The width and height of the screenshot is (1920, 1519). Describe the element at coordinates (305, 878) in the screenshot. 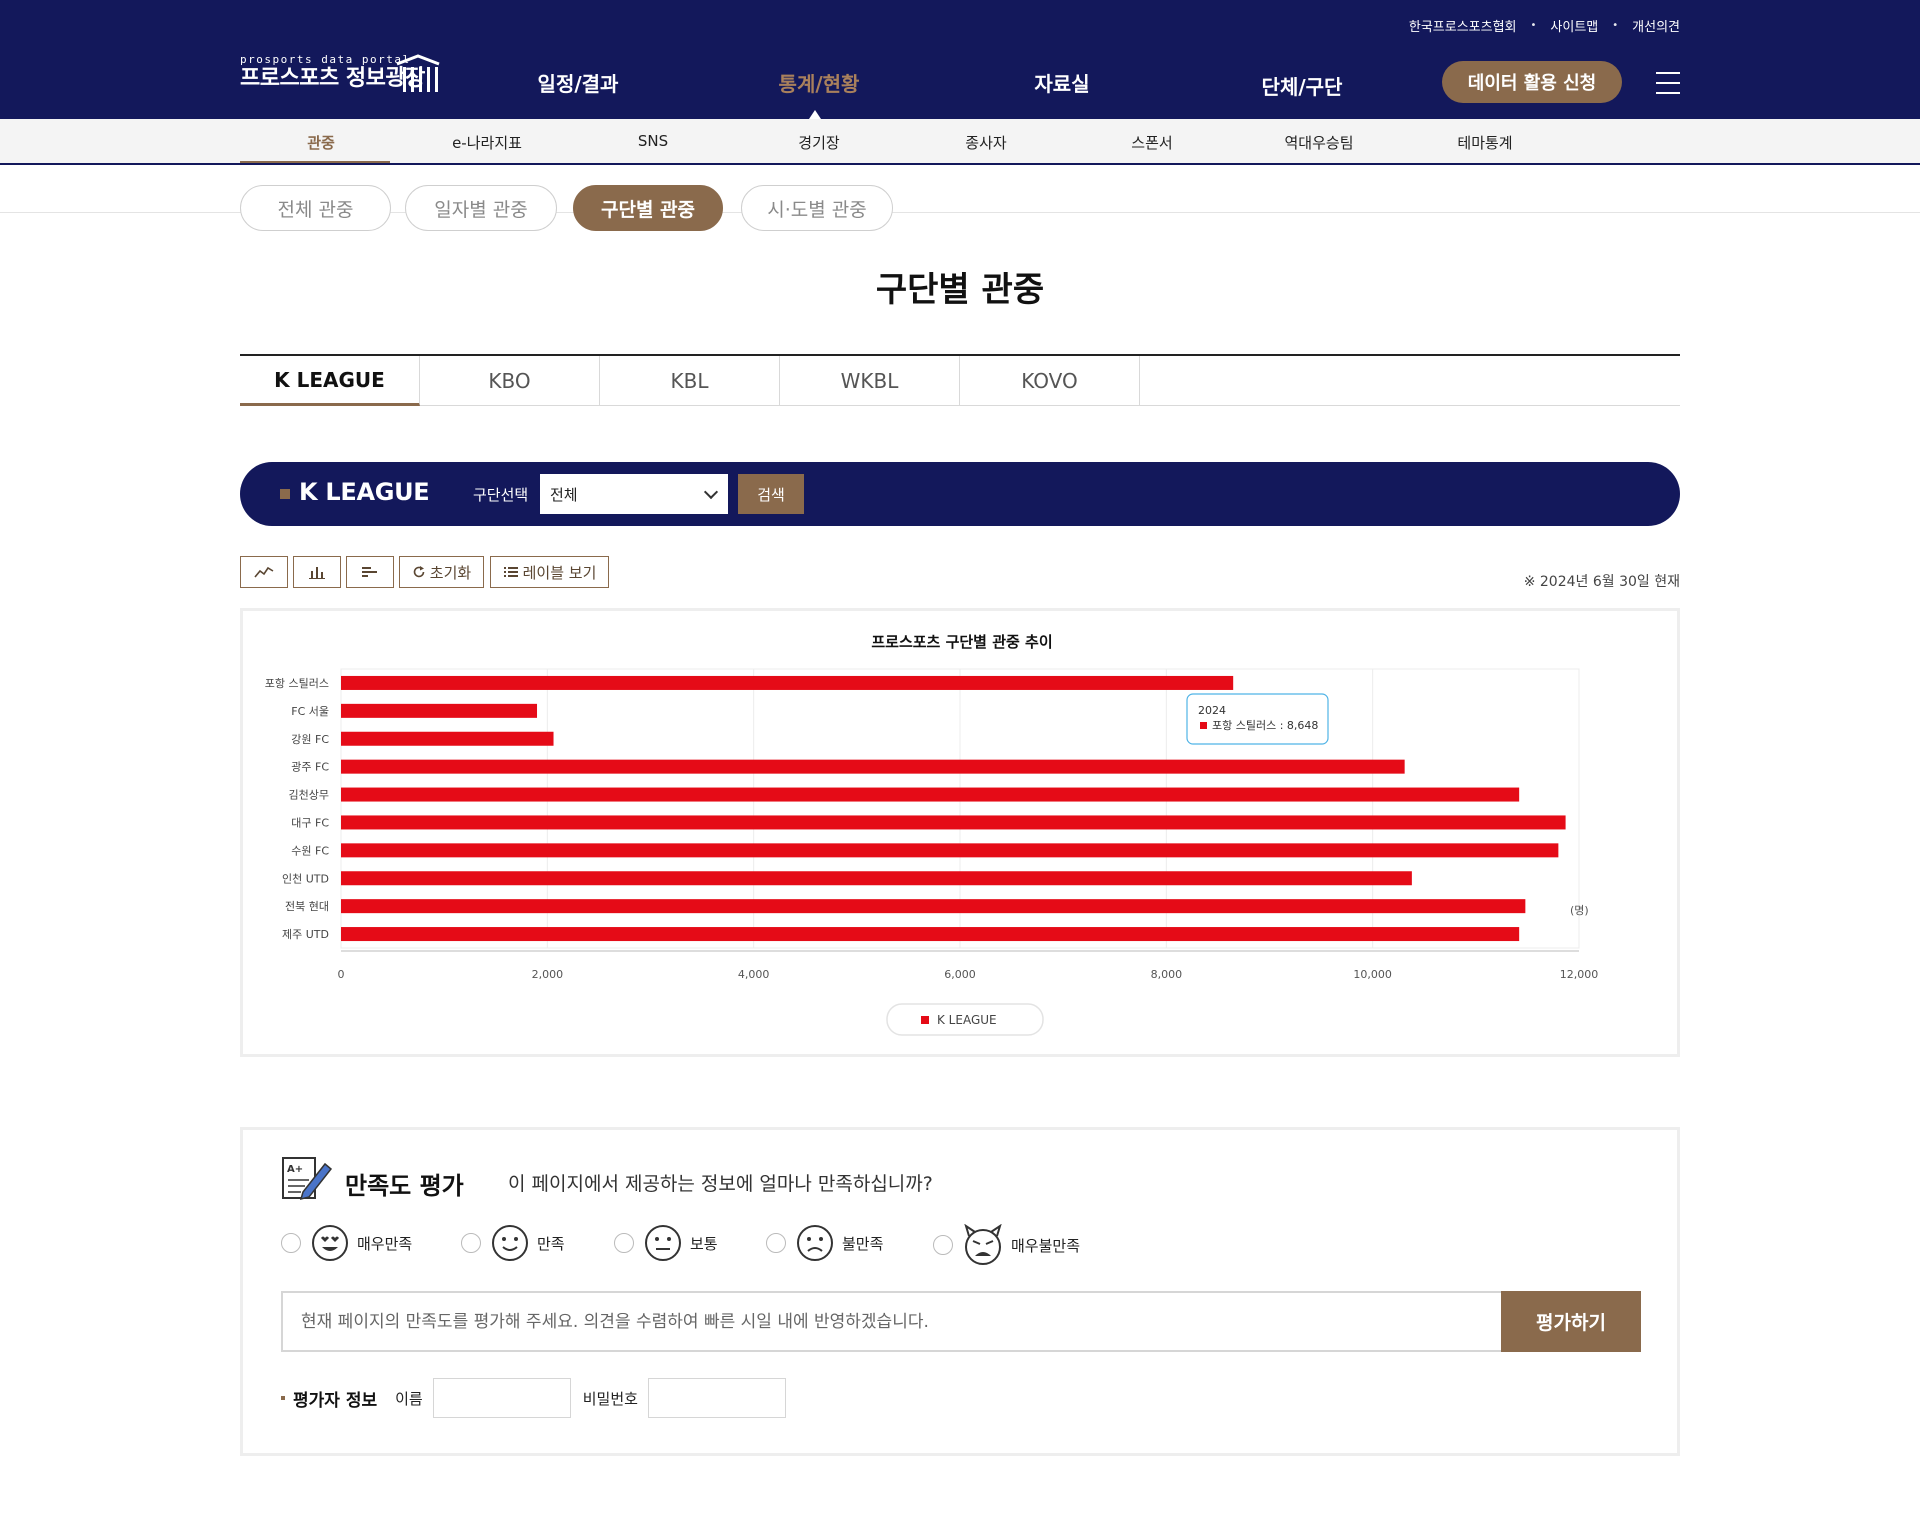

I see `category-label: 인천 UTD` at that location.